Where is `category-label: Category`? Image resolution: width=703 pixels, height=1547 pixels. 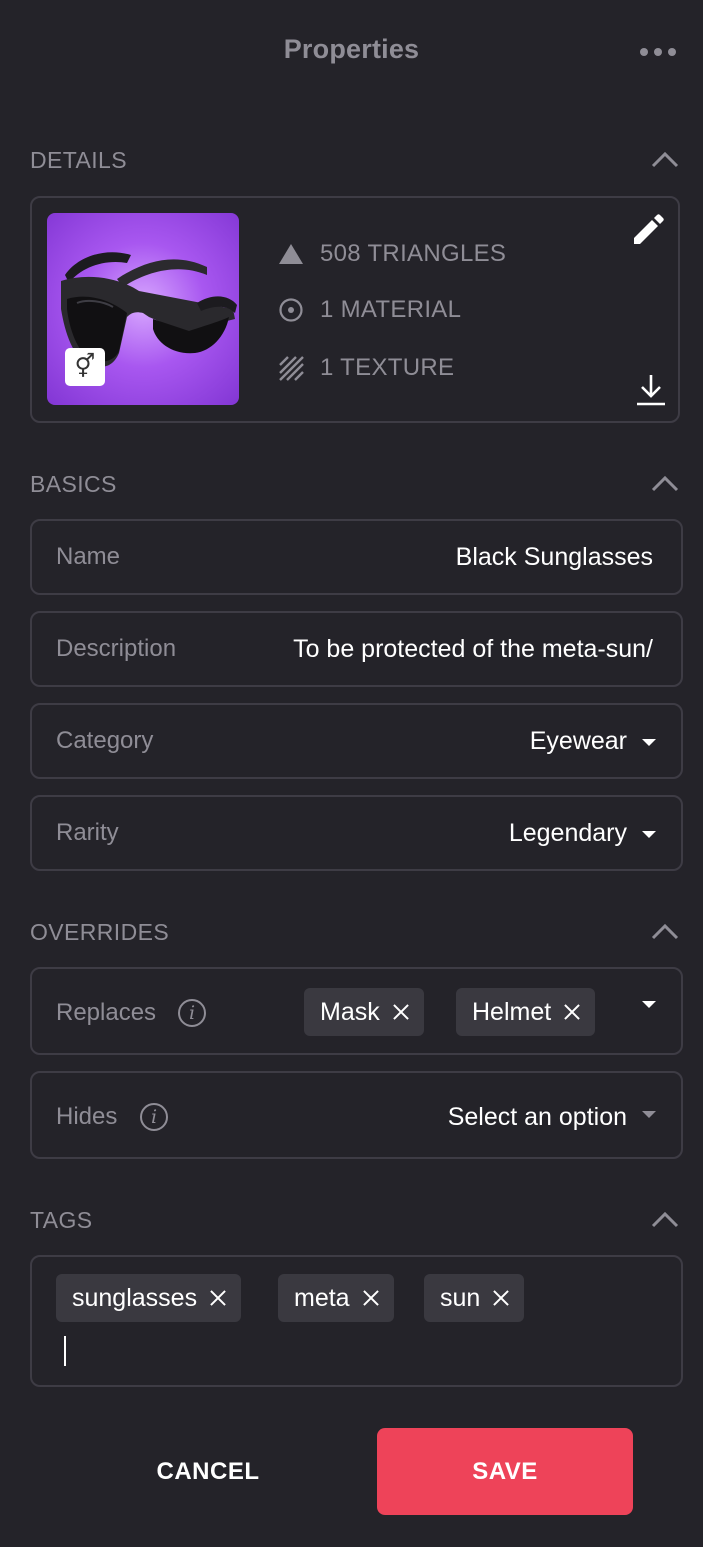 category-label: Category is located at coordinates (105, 740).